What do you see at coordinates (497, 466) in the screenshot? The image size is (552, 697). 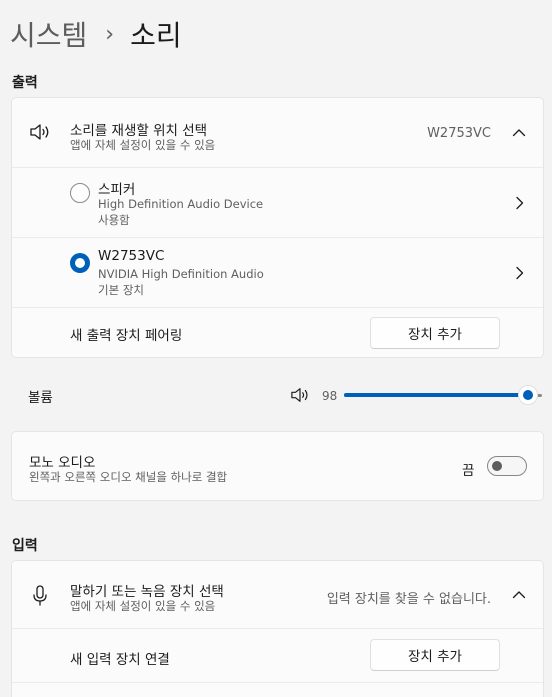 I see `toggle-knob` at bounding box center [497, 466].